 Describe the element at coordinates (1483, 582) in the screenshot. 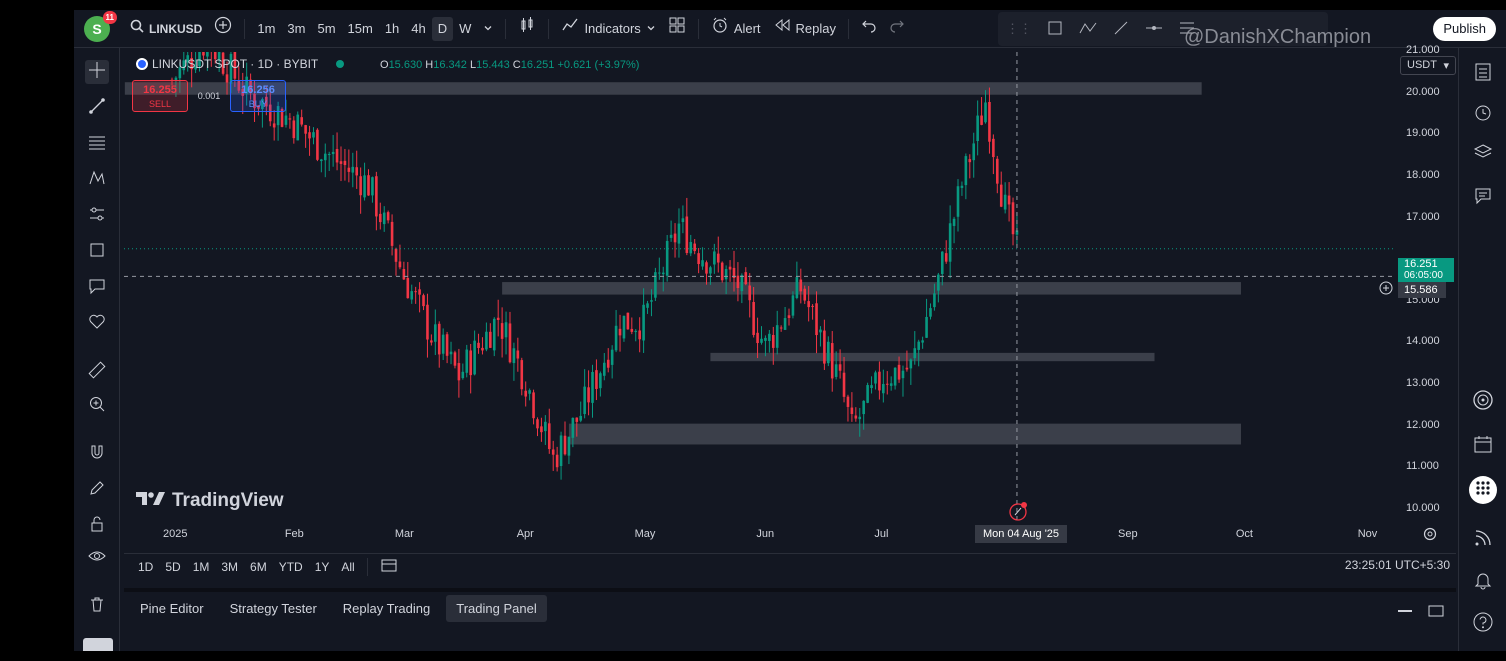

I see `notifications-button` at that location.